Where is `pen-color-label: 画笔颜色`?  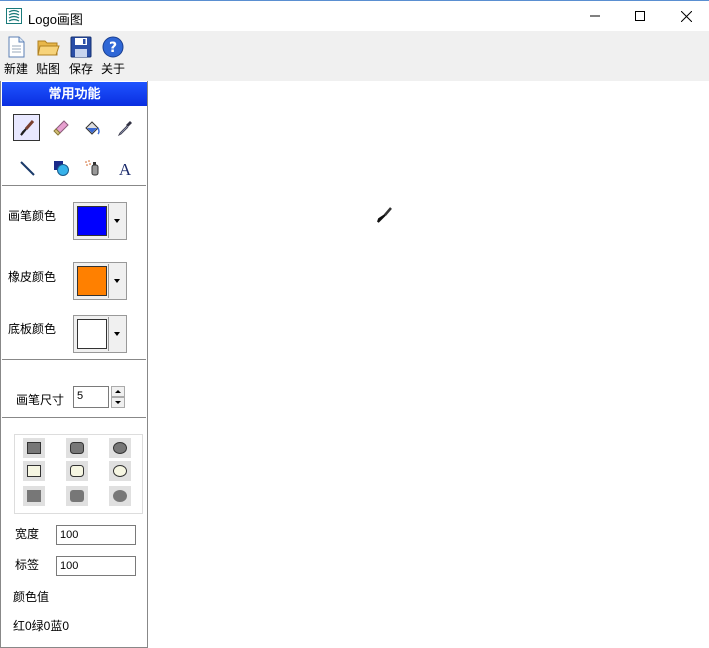
pen-color-label: 画笔颜色 is located at coordinates (32, 216).